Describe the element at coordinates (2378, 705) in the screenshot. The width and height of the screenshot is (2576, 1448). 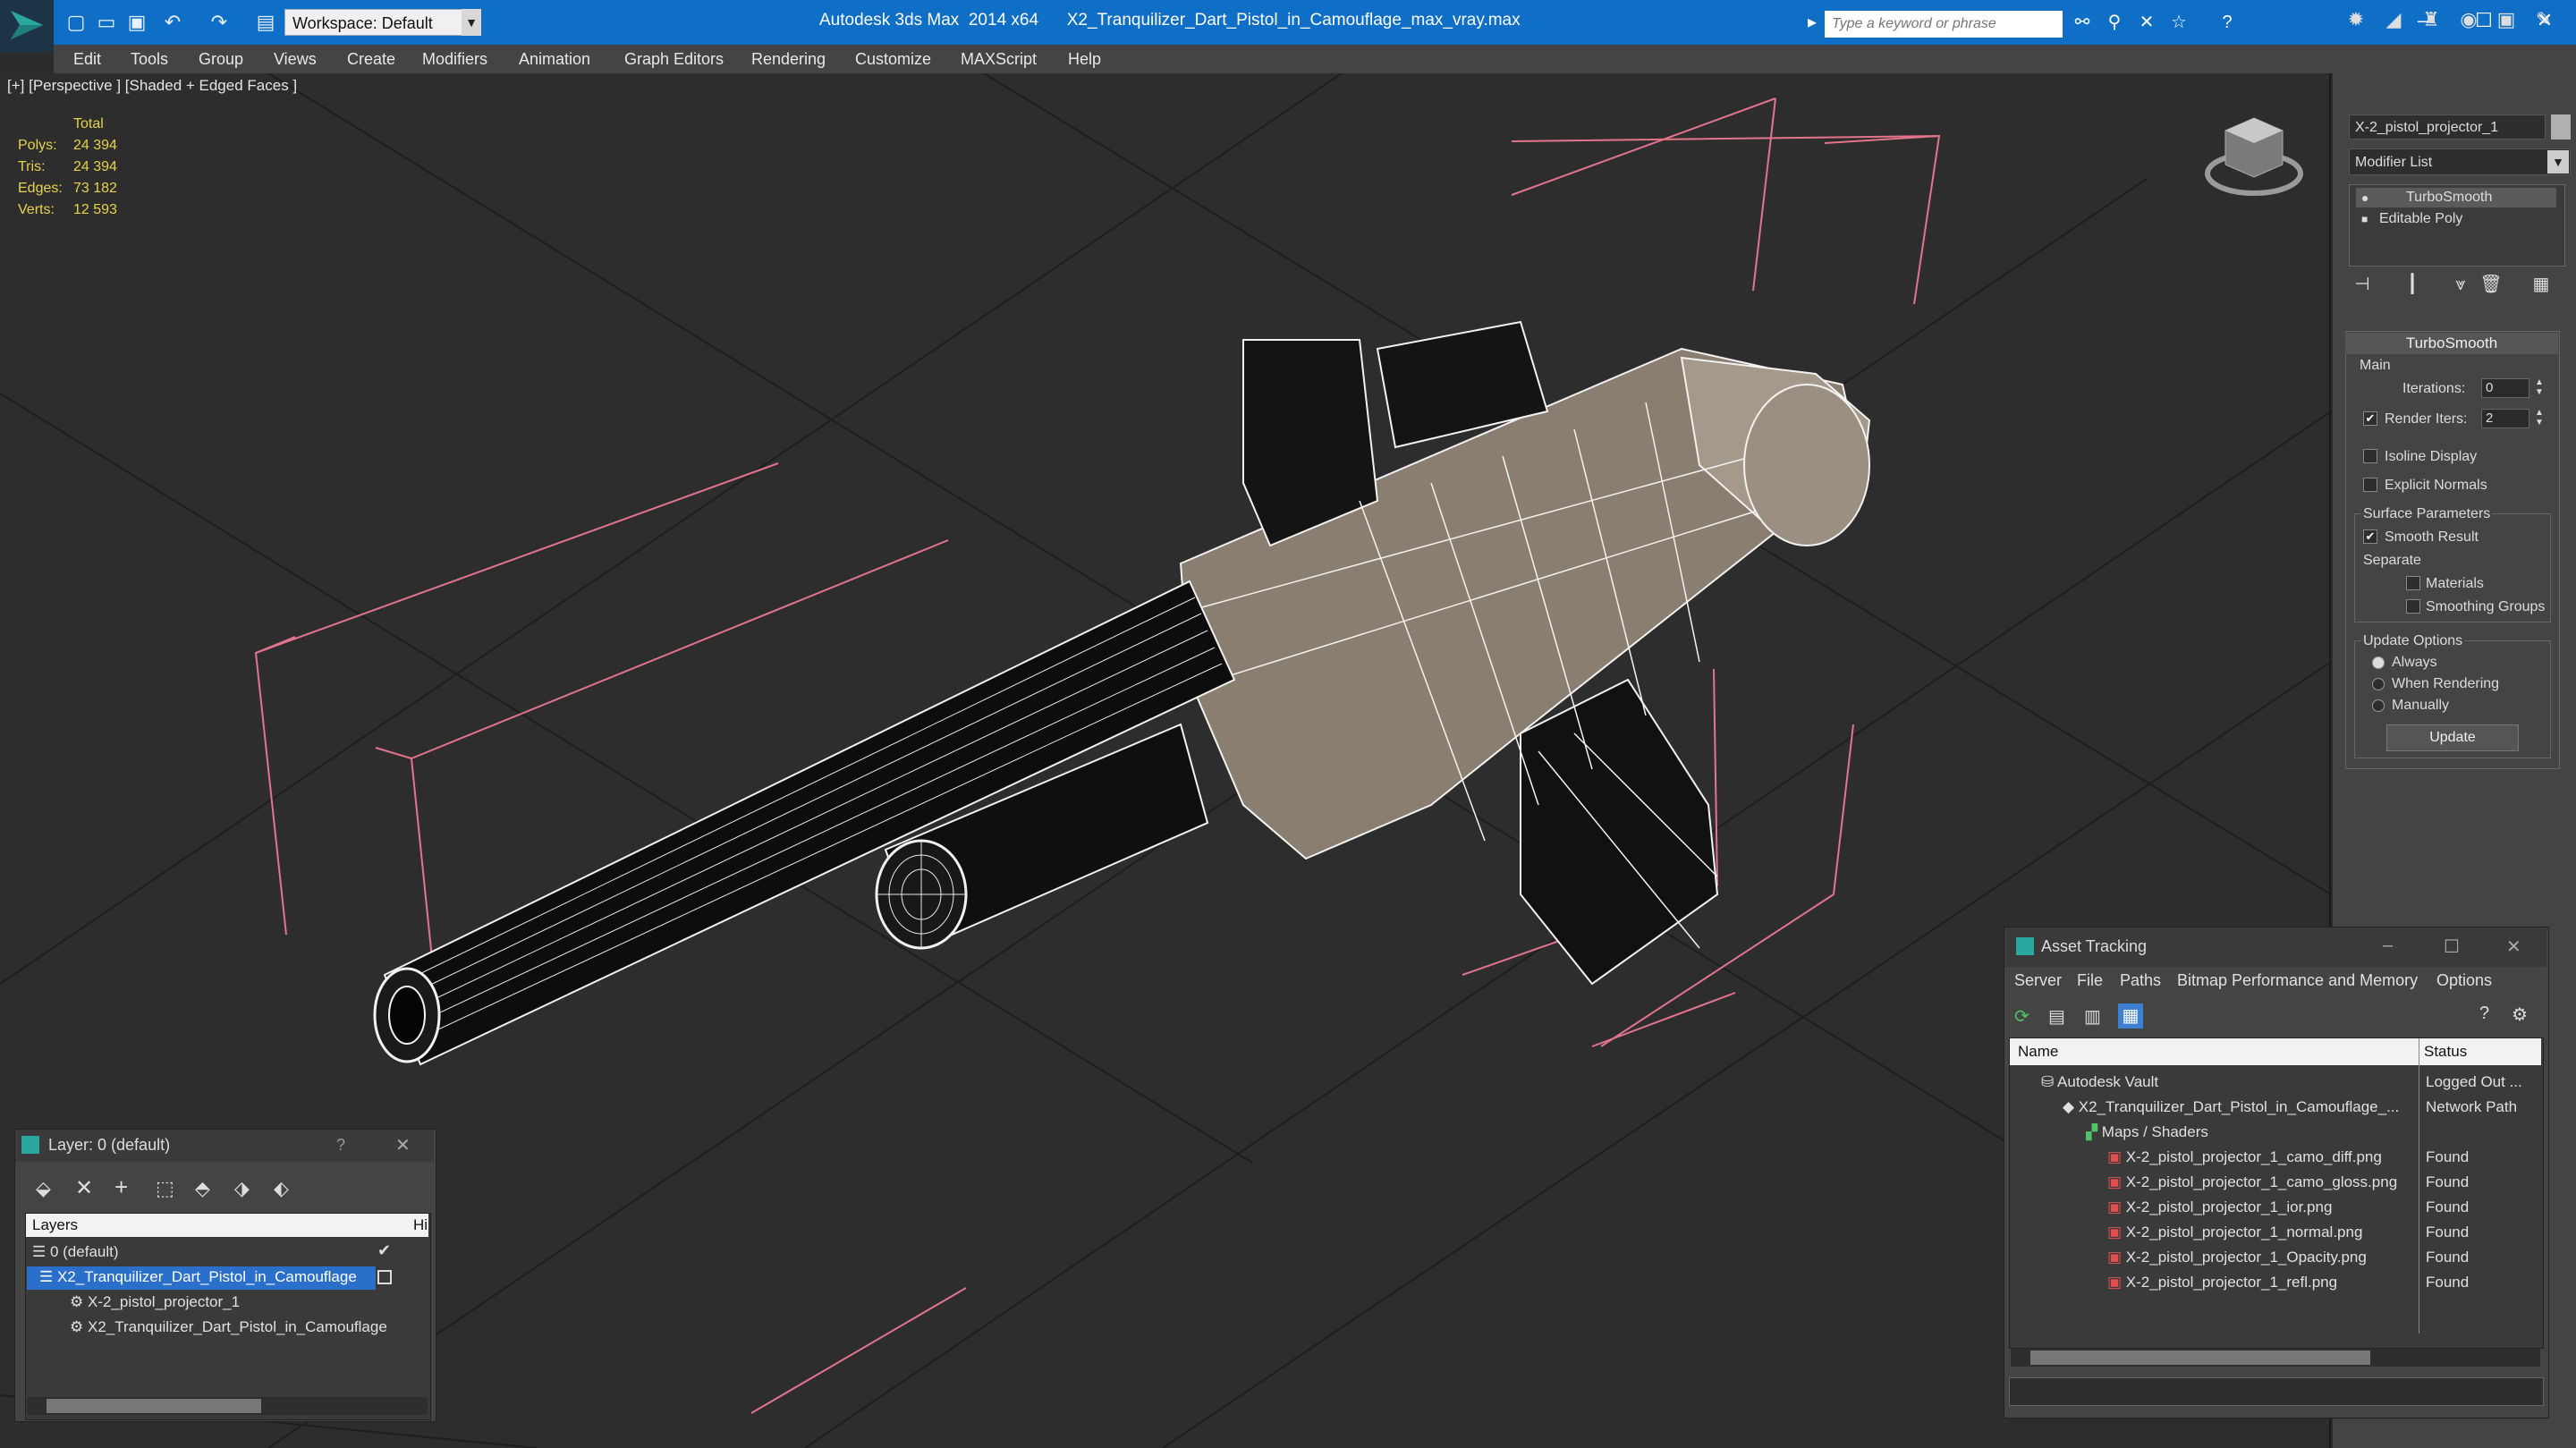
I see `manually-radio` at that location.